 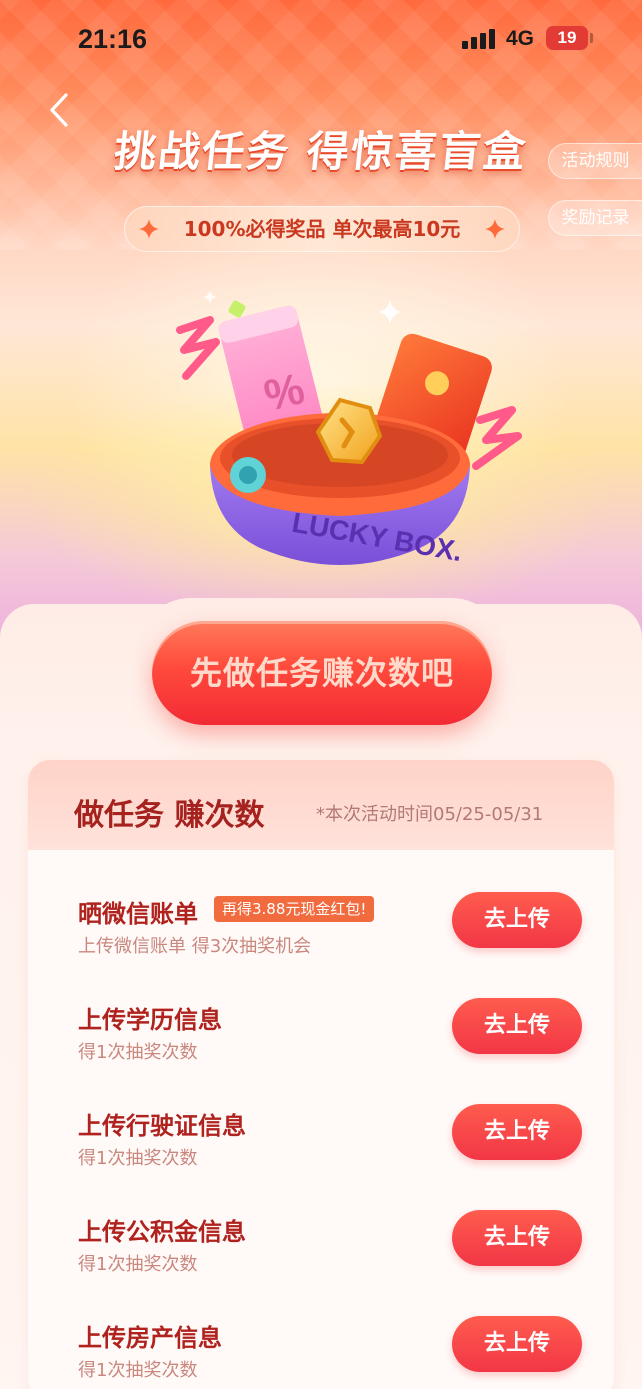 What do you see at coordinates (195, 946) in the screenshot?
I see `task-desc: 上传微信账单 得3次抽奖机会` at bounding box center [195, 946].